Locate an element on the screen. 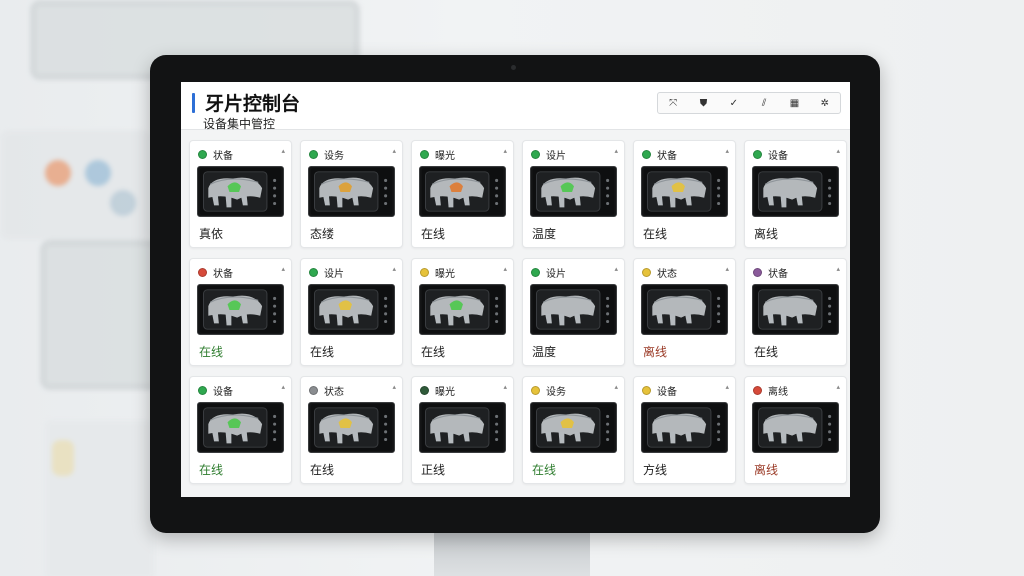 The height and width of the screenshot is (576, 1024). app-header: 牙片控制台 设备集中管控 ⤧ ⛊ ✓ ⫽ ▦ ✲ is located at coordinates (515, 106).